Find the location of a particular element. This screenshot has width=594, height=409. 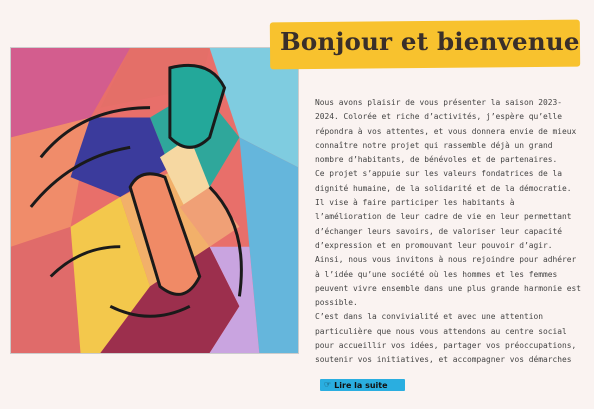

hand-pointing-right-icon: ☞ is located at coordinates (328, 384).